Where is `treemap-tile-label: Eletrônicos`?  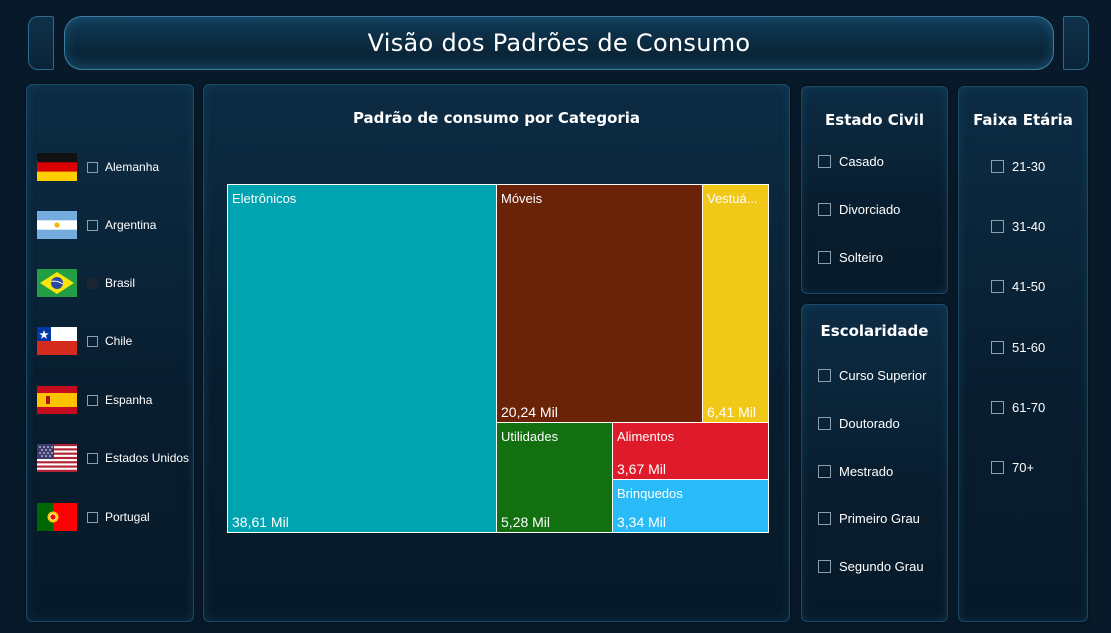 treemap-tile-label: Eletrônicos is located at coordinates (264, 198).